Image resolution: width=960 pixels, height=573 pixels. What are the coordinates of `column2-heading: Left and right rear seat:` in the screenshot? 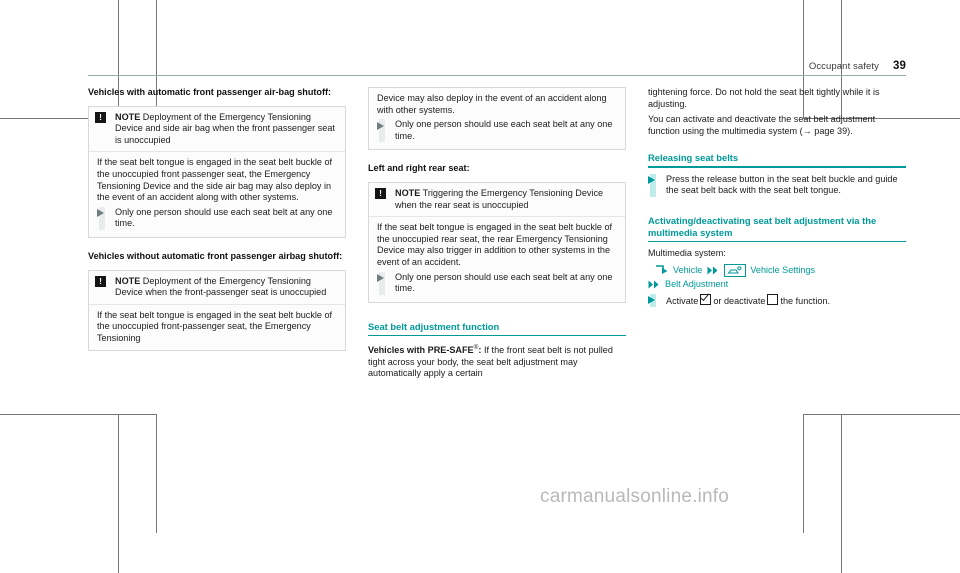 It's located at (419, 168).